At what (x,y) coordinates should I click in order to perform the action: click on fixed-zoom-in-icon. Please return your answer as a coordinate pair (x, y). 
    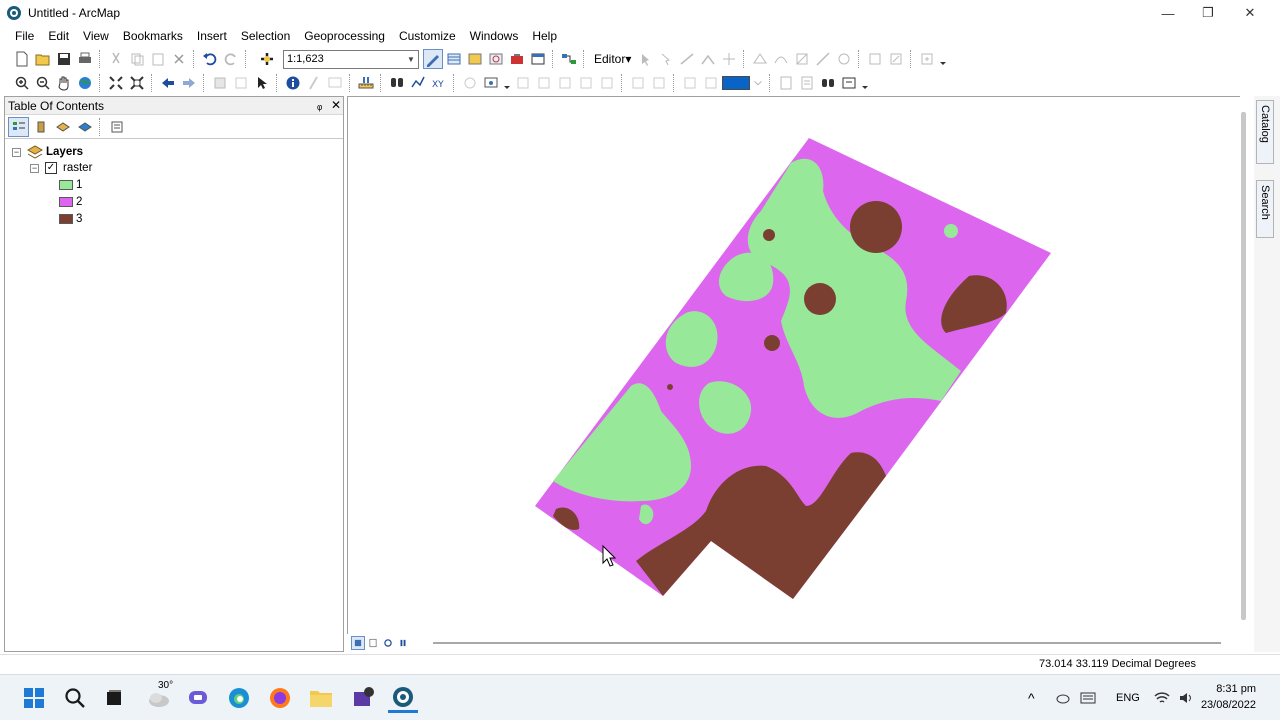
    Looking at the image, I should click on (116, 83).